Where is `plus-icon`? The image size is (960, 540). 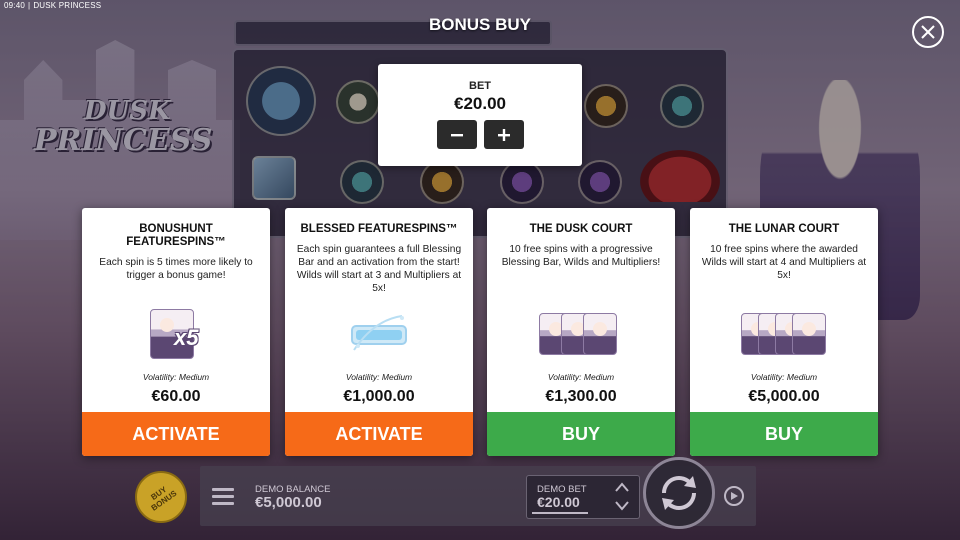
plus-icon is located at coordinates (503, 134).